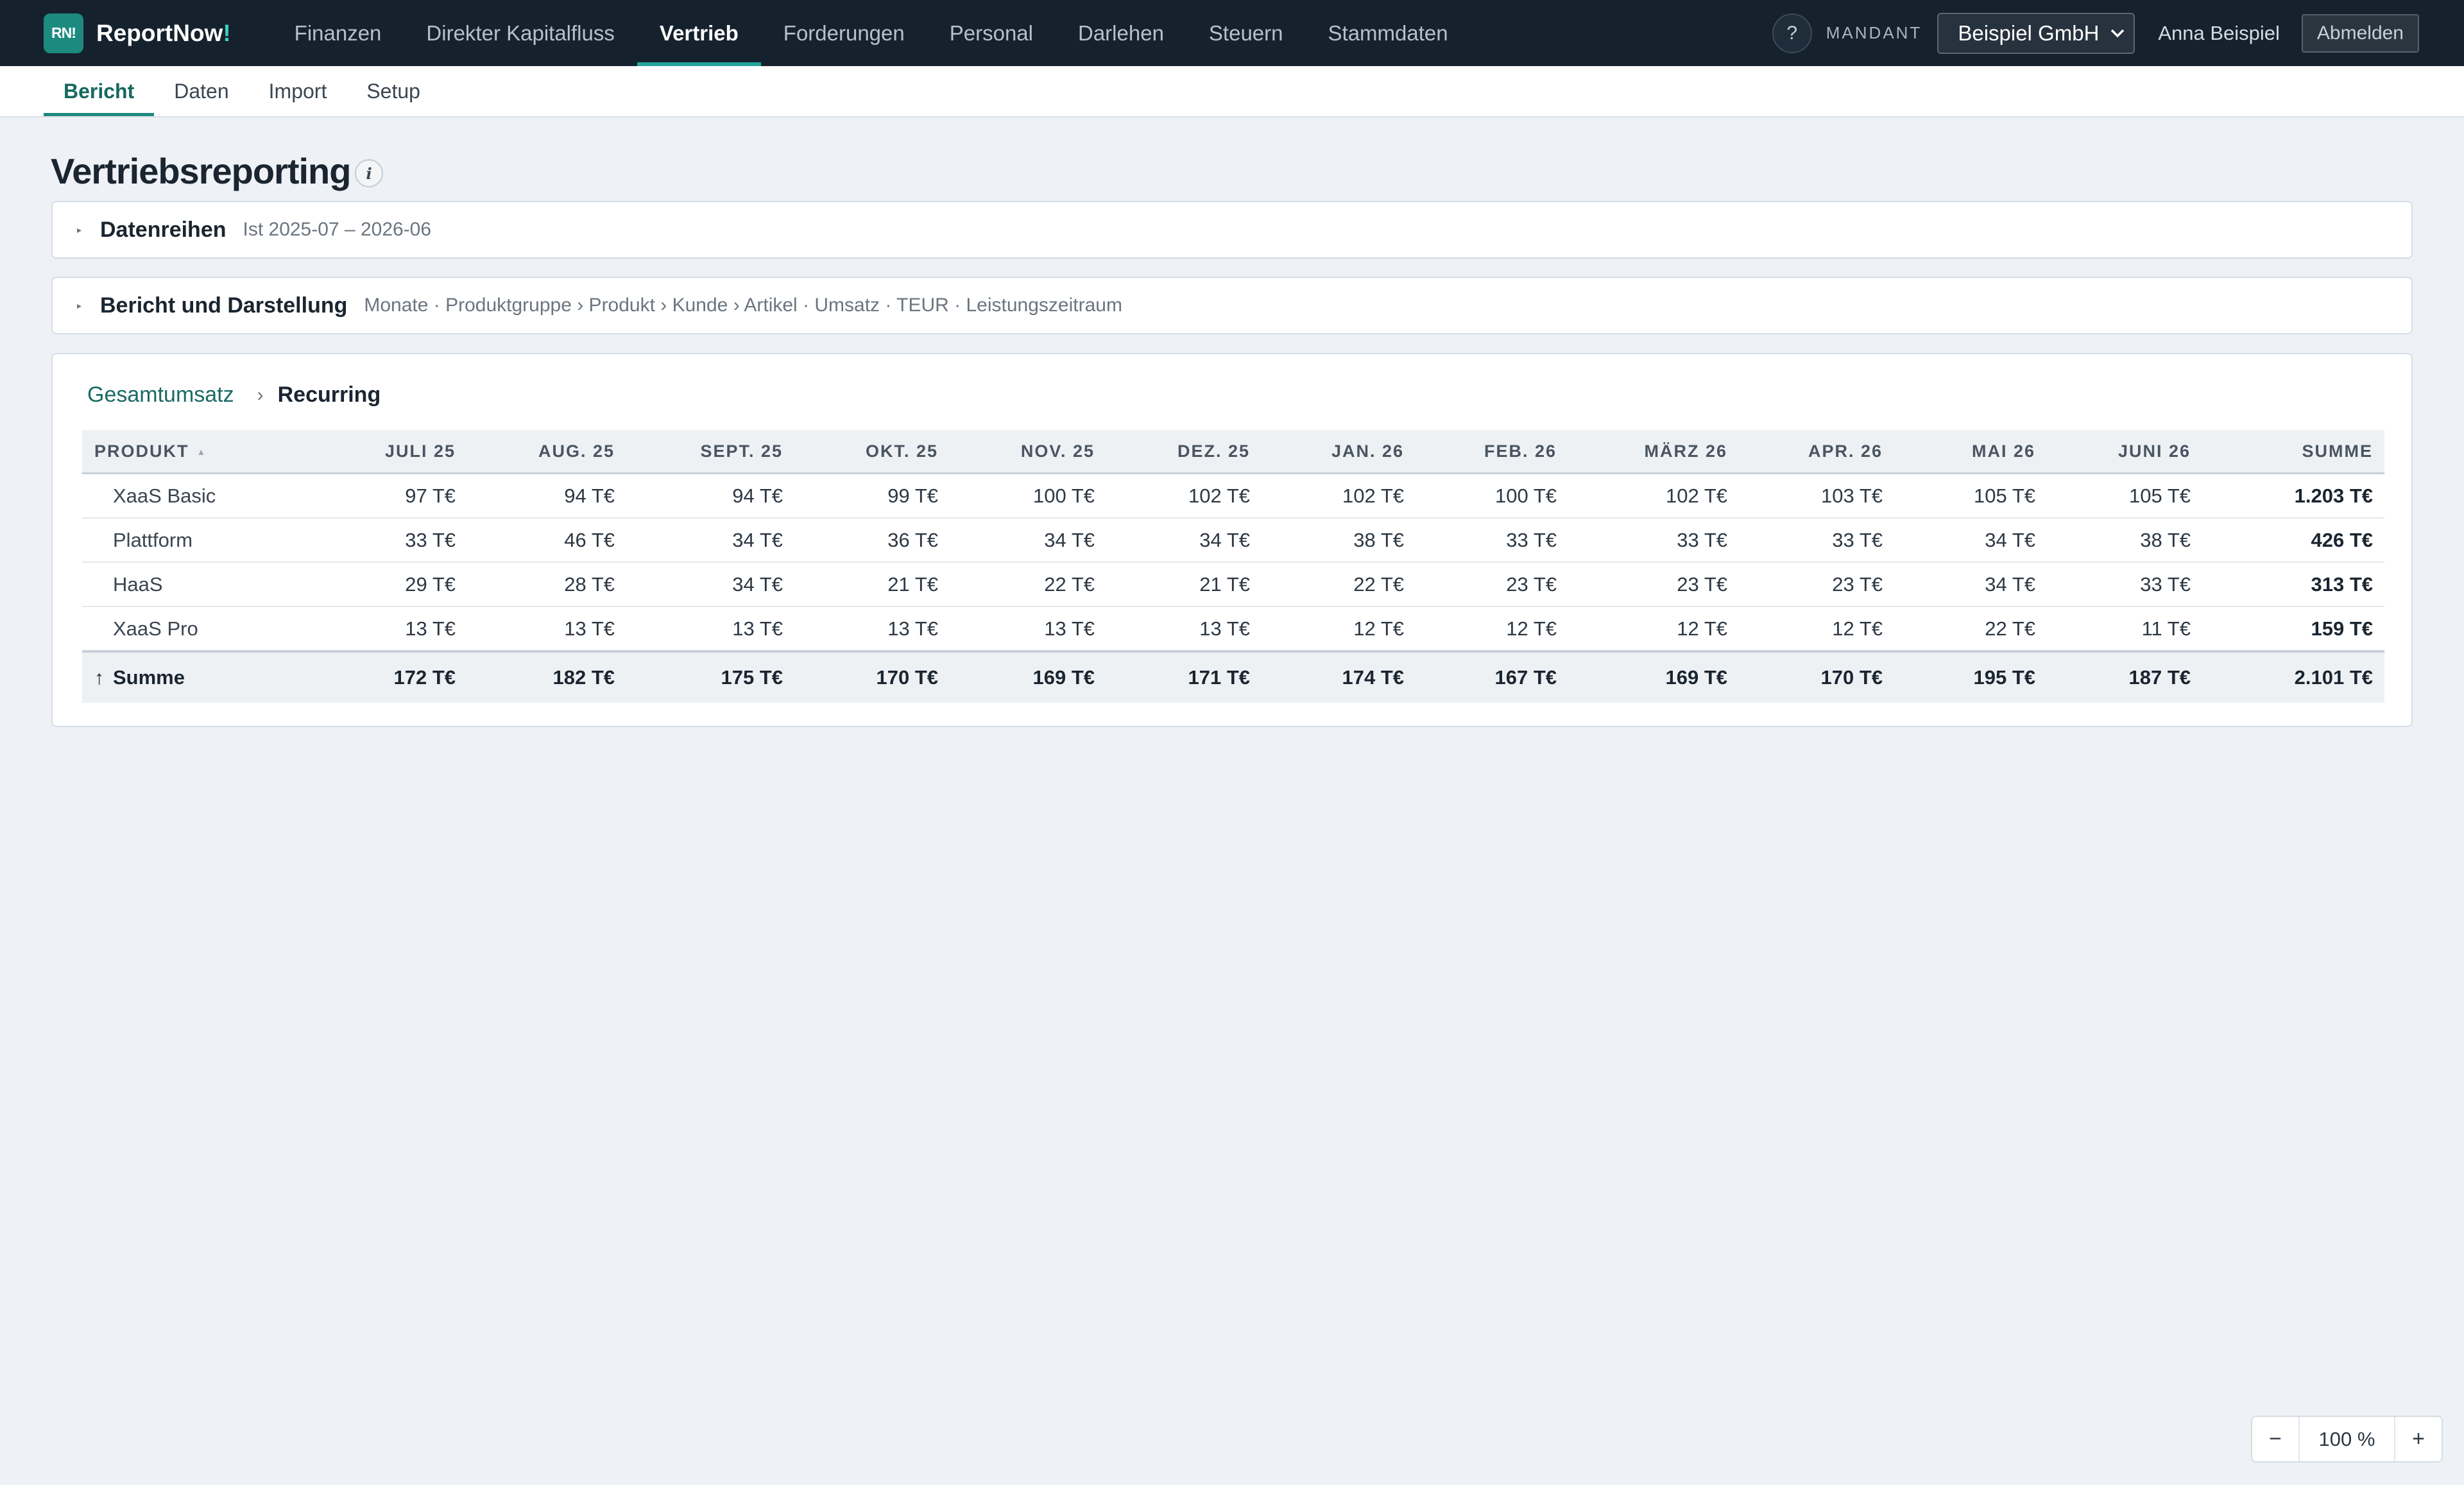  Describe the element at coordinates (329, 394) in the screenshot. I see `breadcrumb-current: Recurring` at that location.